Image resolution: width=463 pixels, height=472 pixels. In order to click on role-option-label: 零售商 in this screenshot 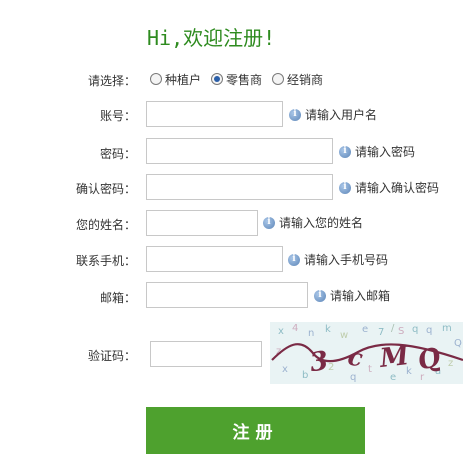, I will do `click(244, 79)`.